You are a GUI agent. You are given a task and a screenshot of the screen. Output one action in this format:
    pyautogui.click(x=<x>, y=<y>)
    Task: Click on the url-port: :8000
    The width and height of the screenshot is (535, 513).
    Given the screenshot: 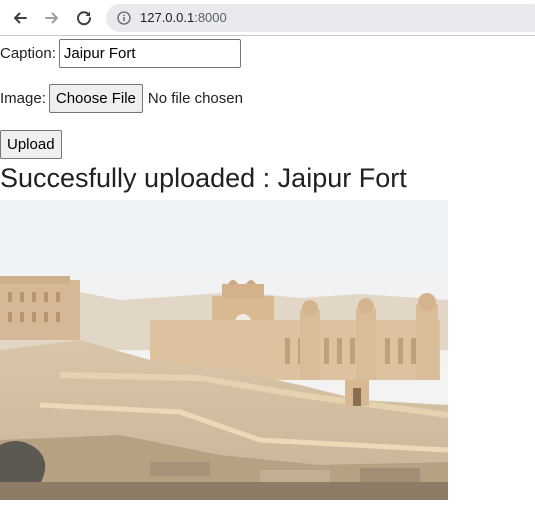 What is the action you would take?
    pyautogui.click(x=210, y=17)
    